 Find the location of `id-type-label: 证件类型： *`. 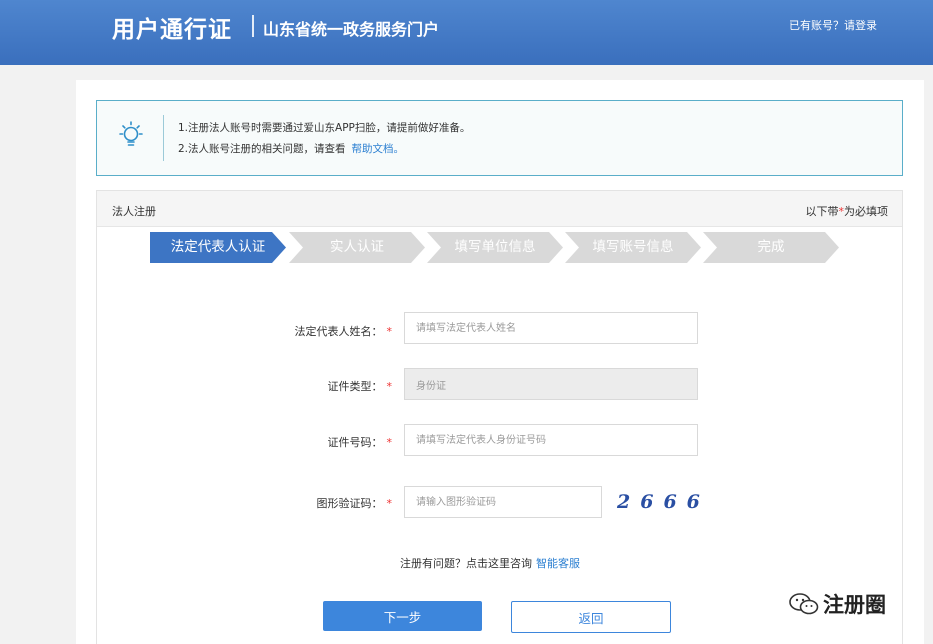

id-type-label: 证件类型： * is located at coordinates (331, 386).